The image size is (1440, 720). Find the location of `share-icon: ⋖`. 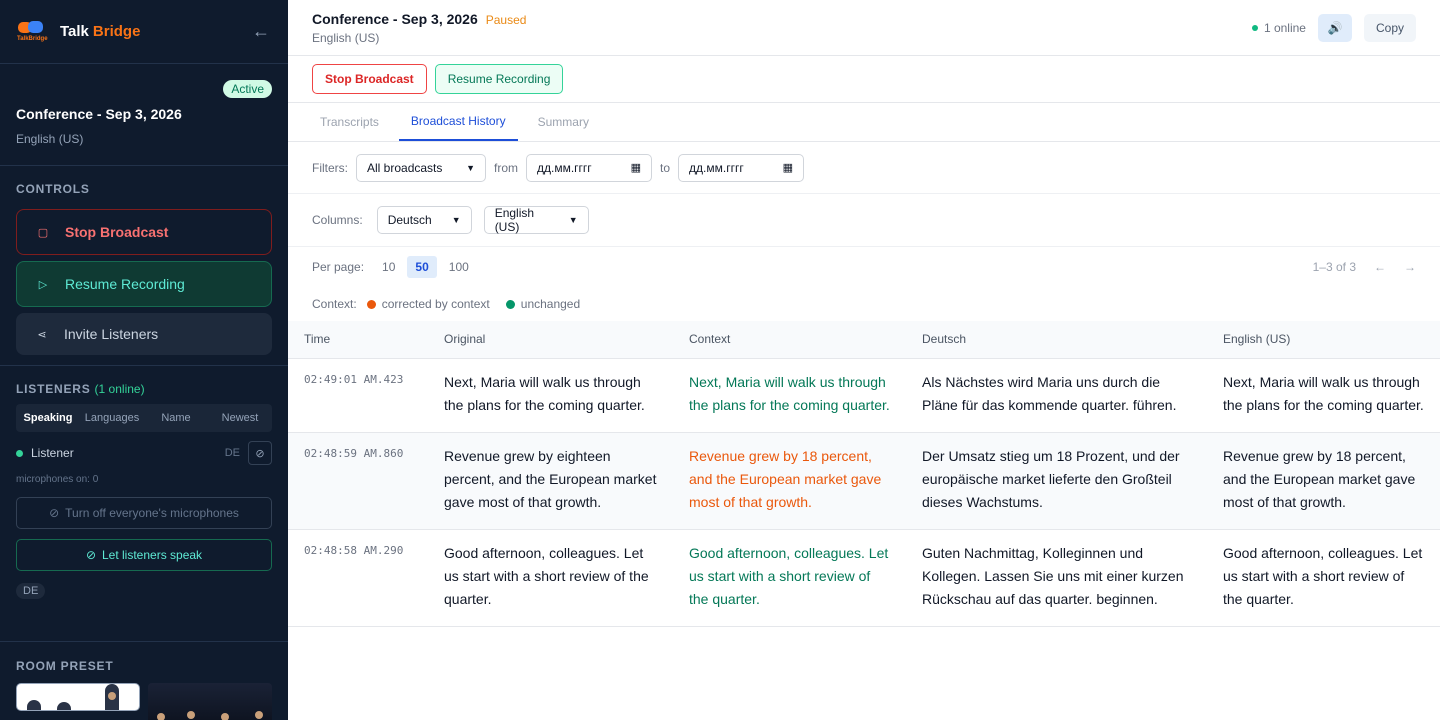

share-icon: ⋖ is located at coordinates (42, 334).